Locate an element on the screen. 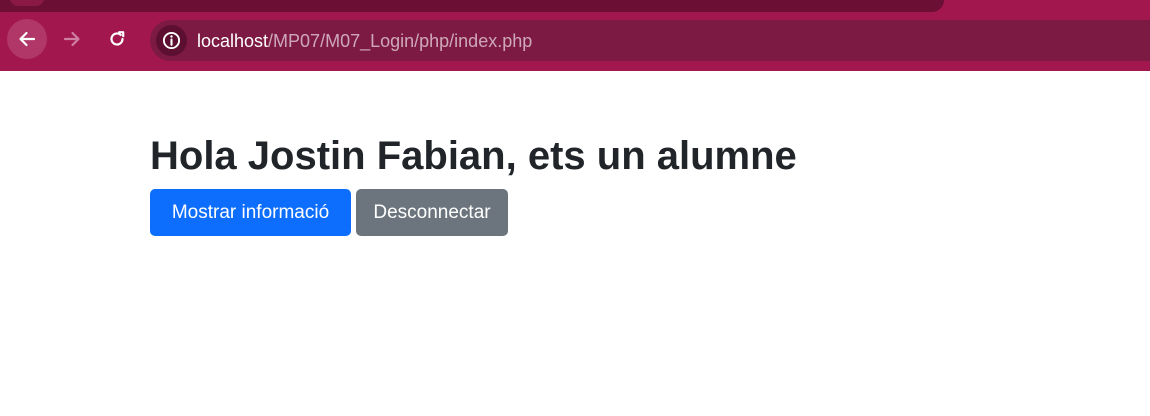 This screenshot has width=1150, height=416. browser-tab is located at coordinates (27, 3).